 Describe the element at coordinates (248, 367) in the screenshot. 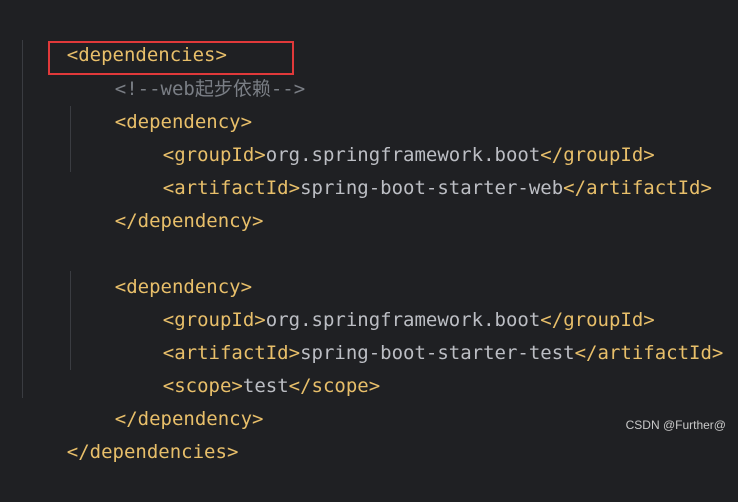

I see `code-line: <scope>test</scope>` at that location.